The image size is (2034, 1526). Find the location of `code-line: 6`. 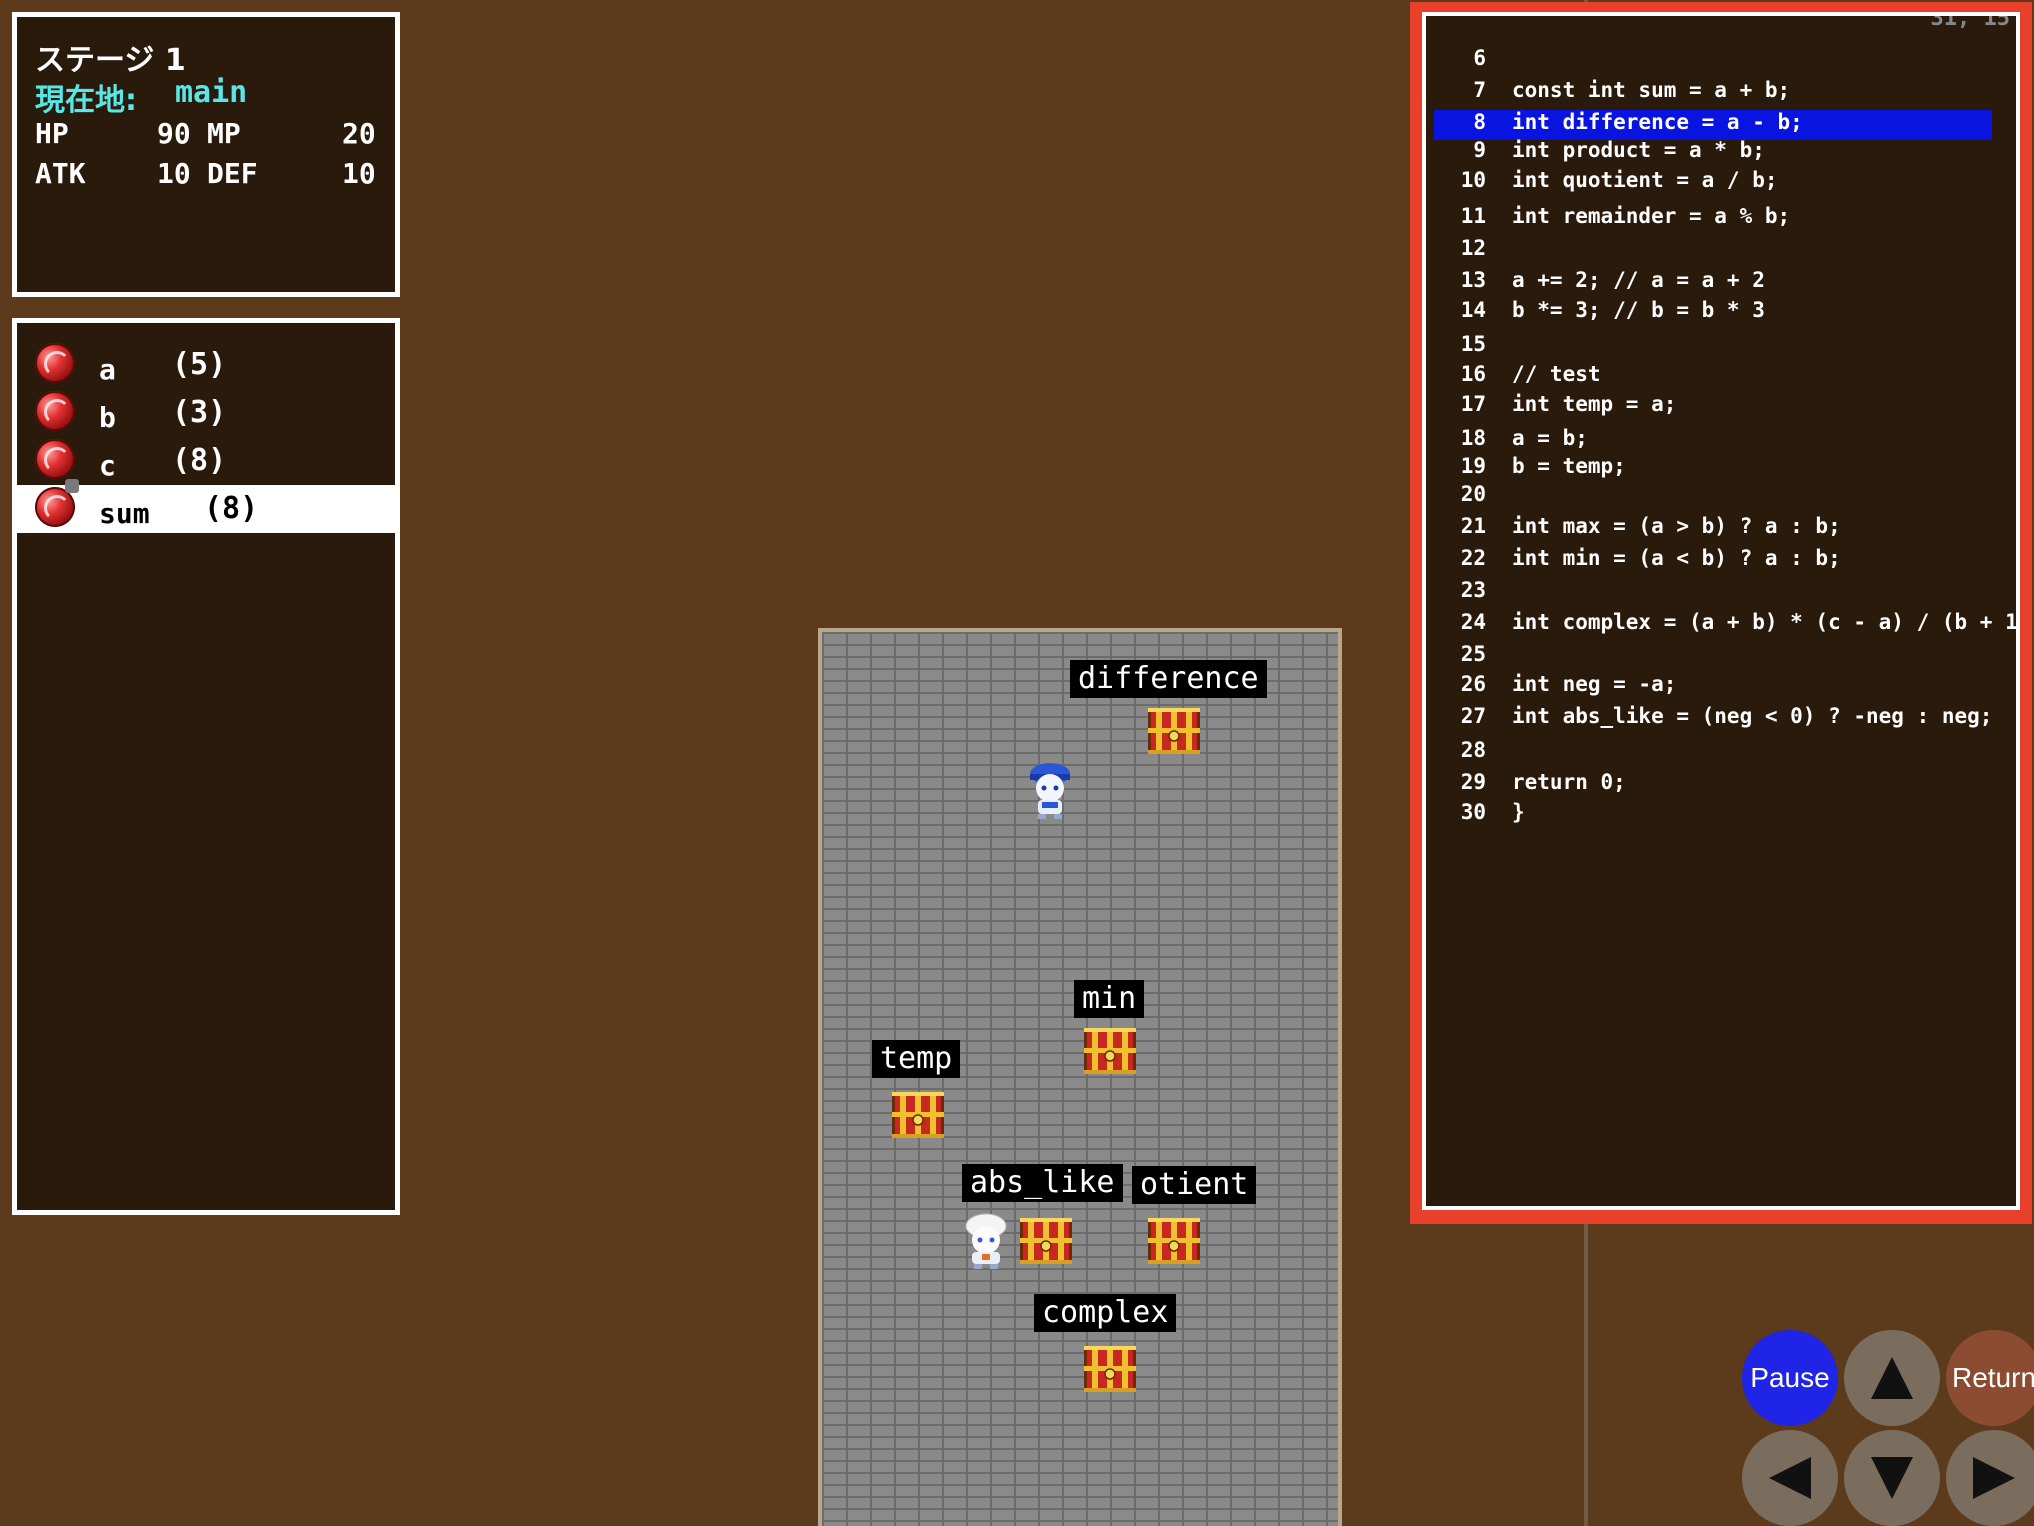

code-line: 6 is located at coordinates (1721, 61).